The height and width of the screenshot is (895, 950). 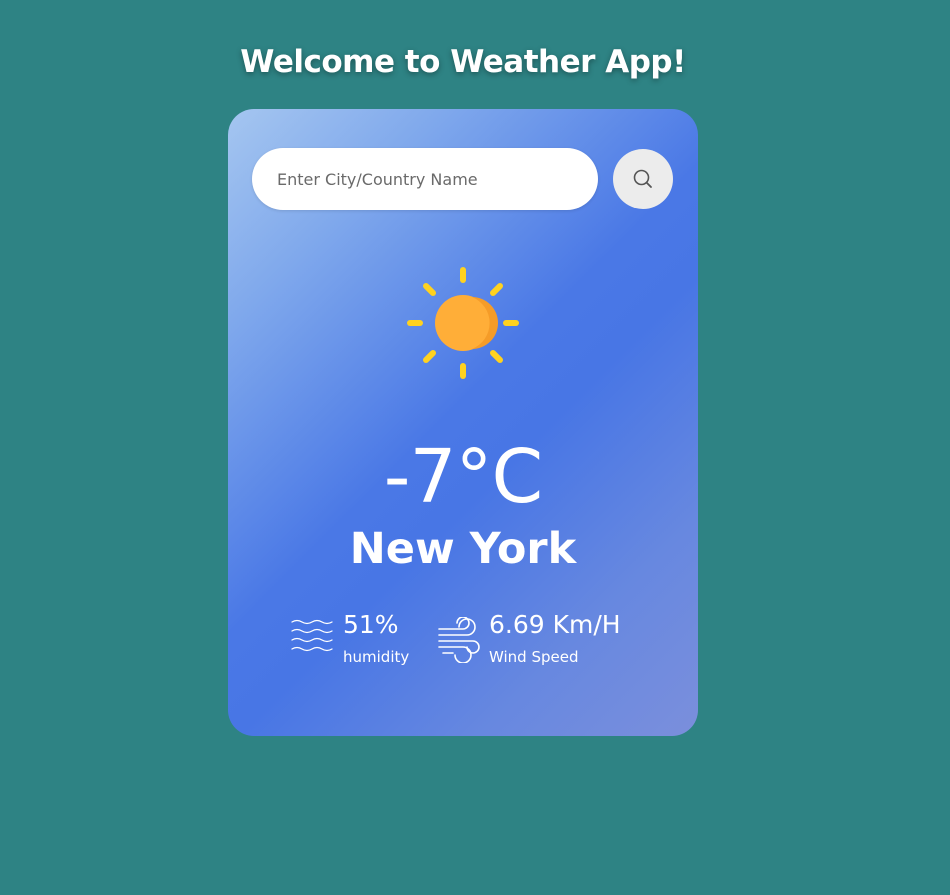 What do you see at coordinates (425, 179) in the screenshot?
I see `search-input` at bounding box center [425, 179].